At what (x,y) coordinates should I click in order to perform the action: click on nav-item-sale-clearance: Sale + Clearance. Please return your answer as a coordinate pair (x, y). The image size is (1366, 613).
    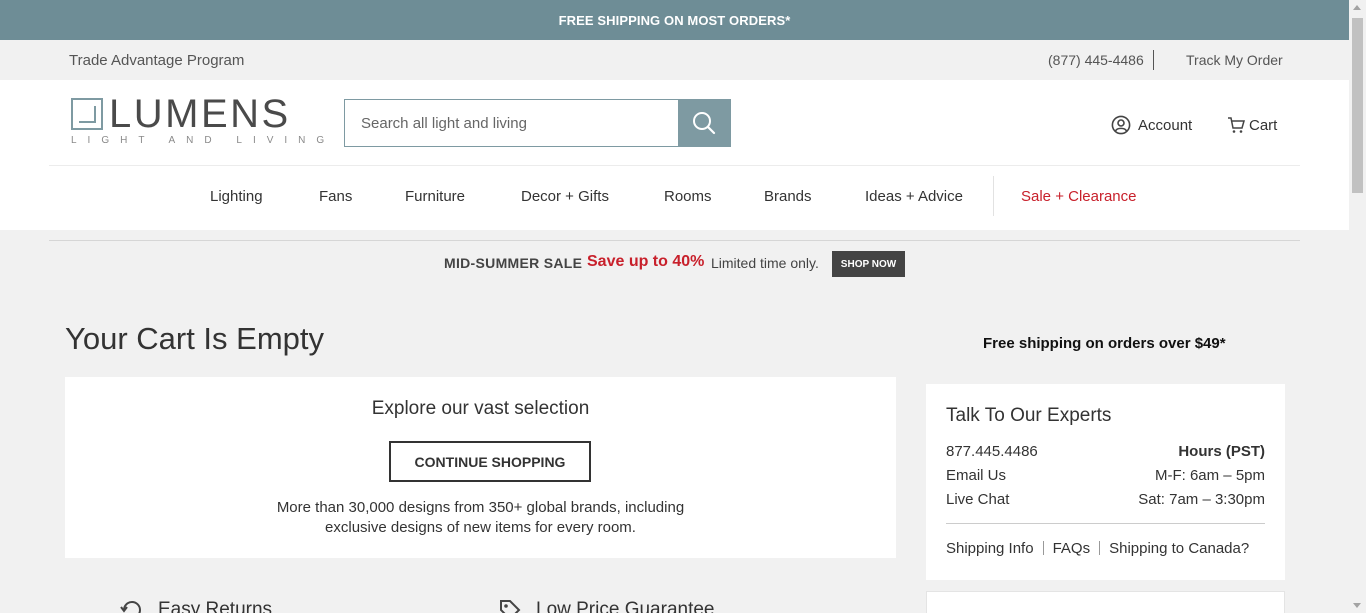
    Looking at the image, I should click on (1079, 196).